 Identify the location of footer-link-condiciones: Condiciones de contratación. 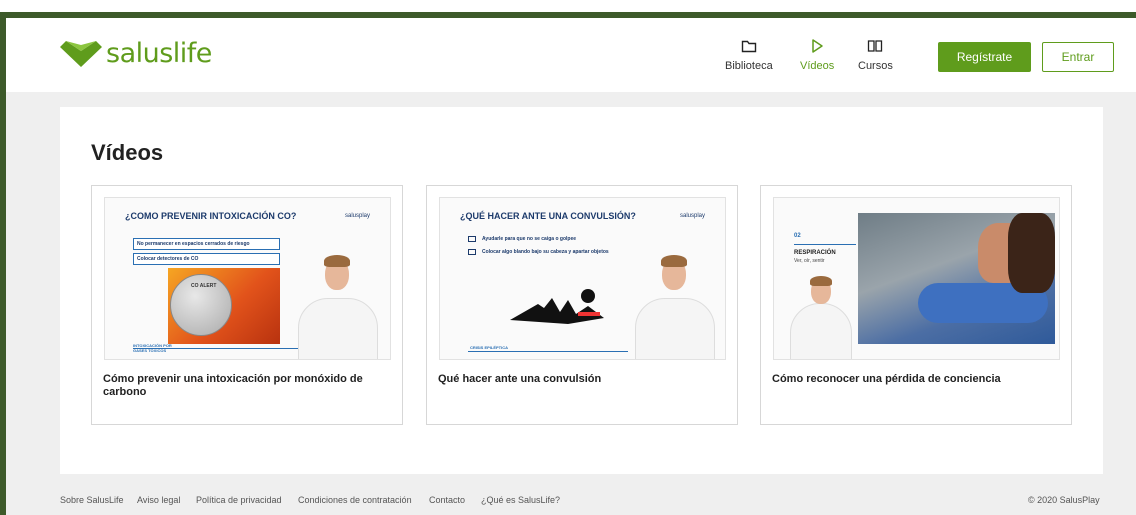
(355, 500).